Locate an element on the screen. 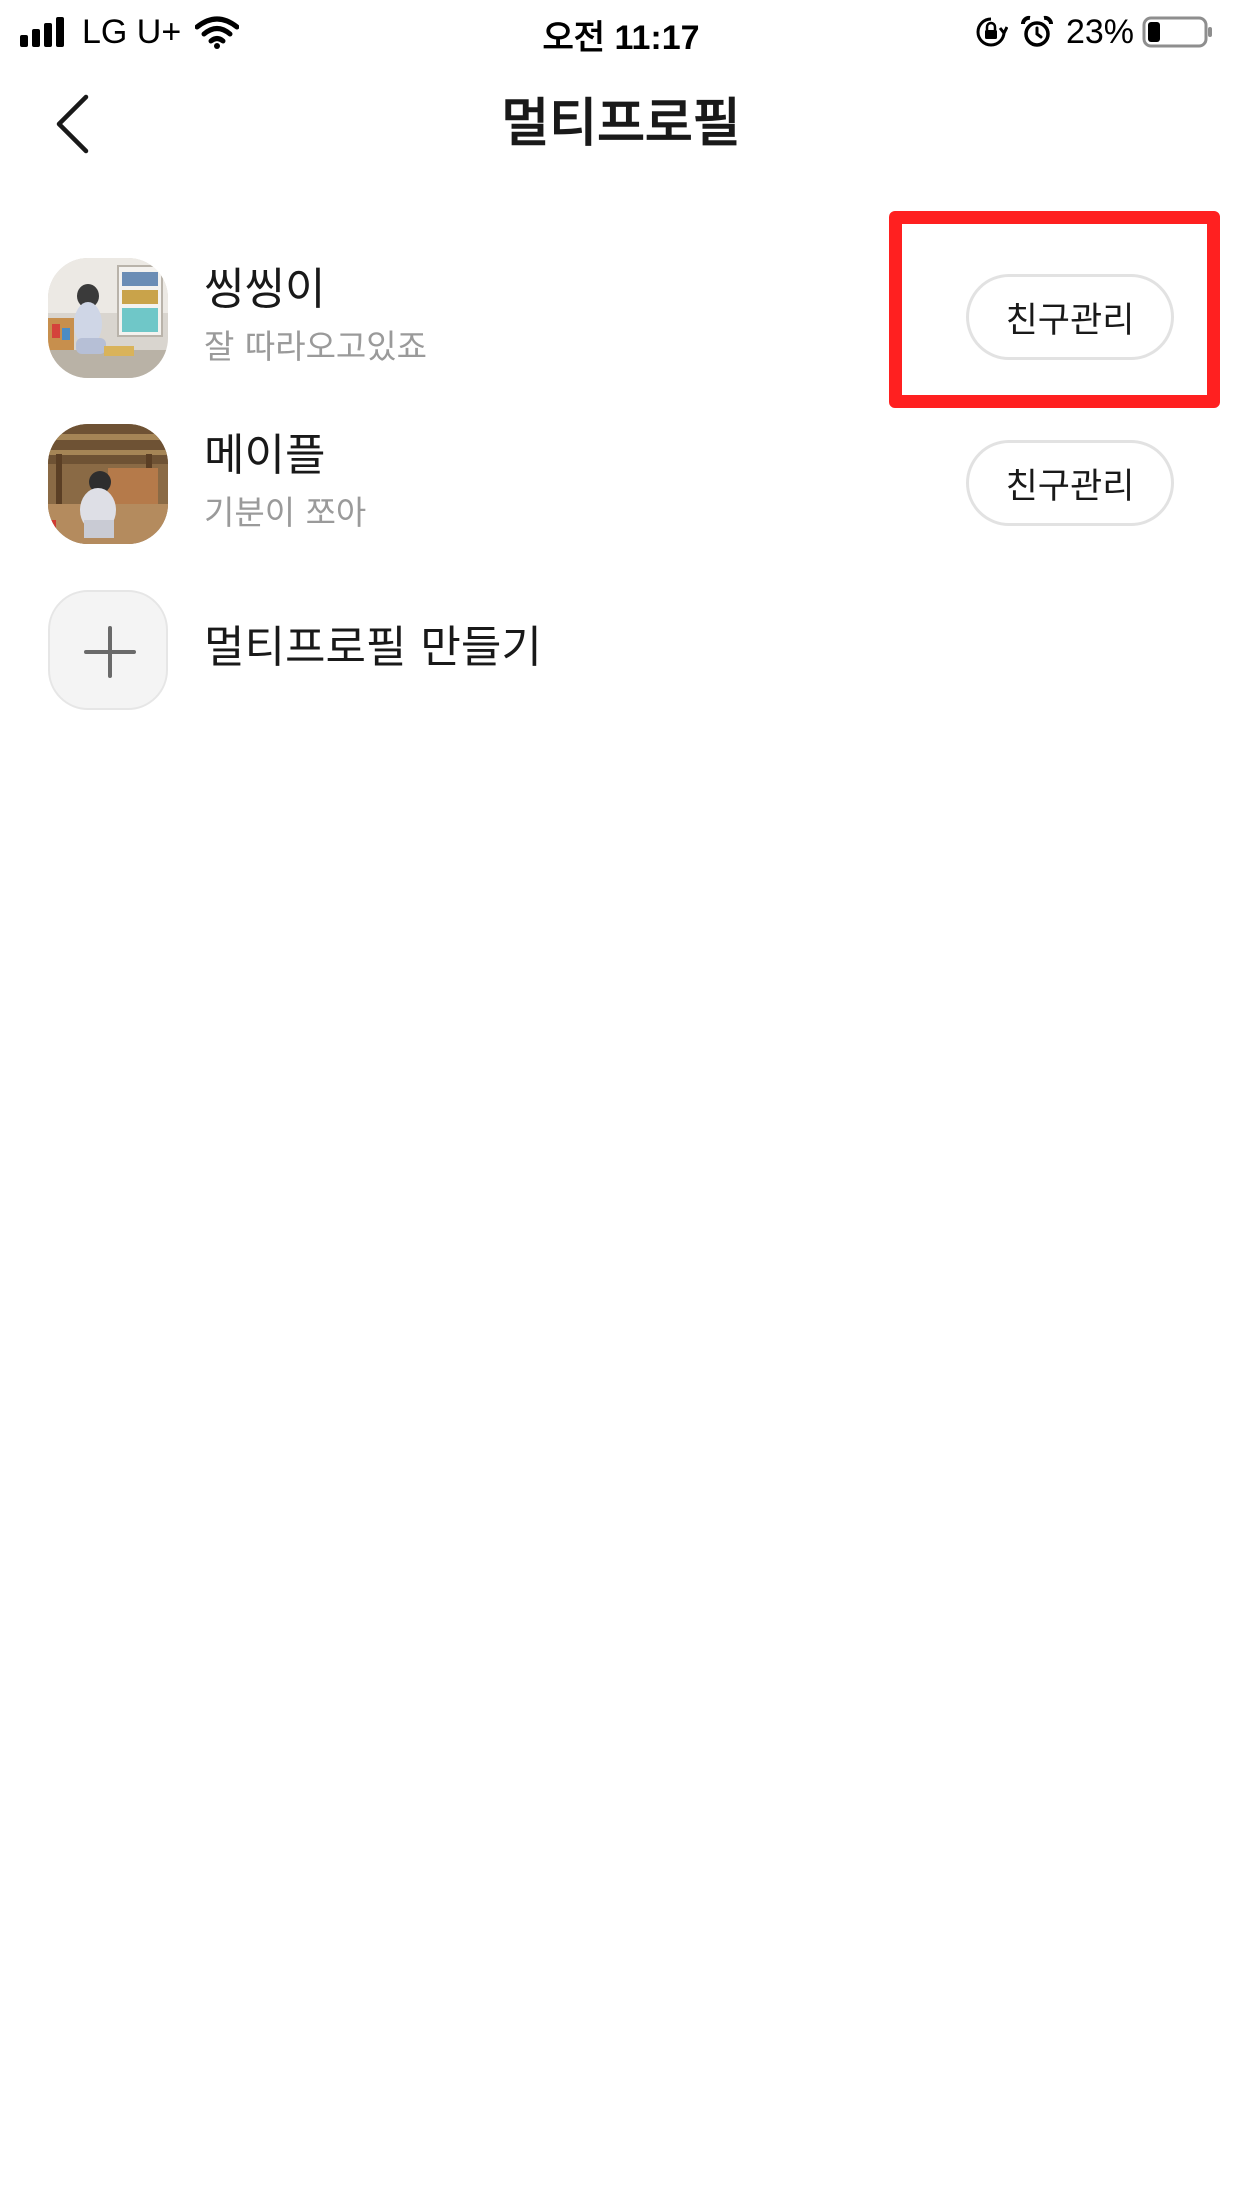 Image resolution: width=1242 pixels, height=2208 pixels. status-bar-right: 23% is located at coordinates (1094, 32).